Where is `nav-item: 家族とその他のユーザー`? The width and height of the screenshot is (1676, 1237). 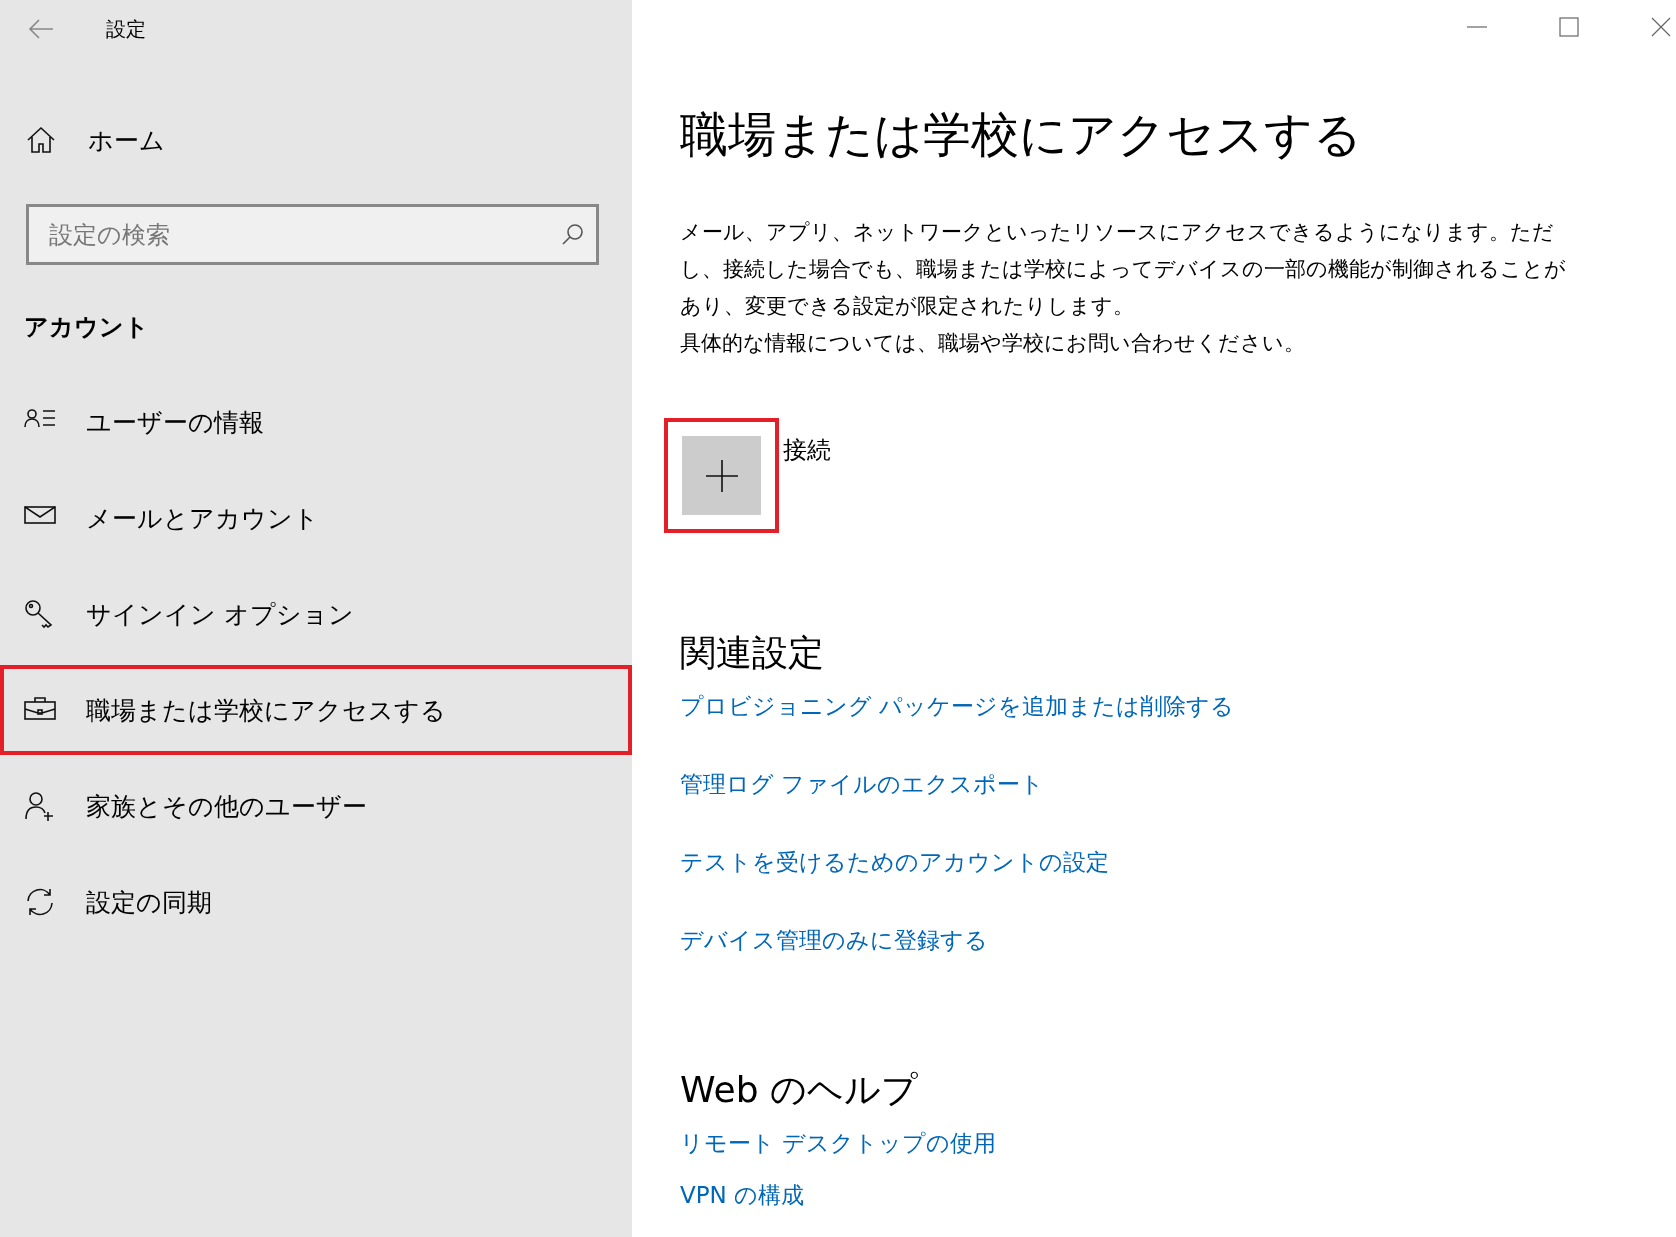 nav-item: 家族とその他のユーザー is located at coordinates (316, 806).